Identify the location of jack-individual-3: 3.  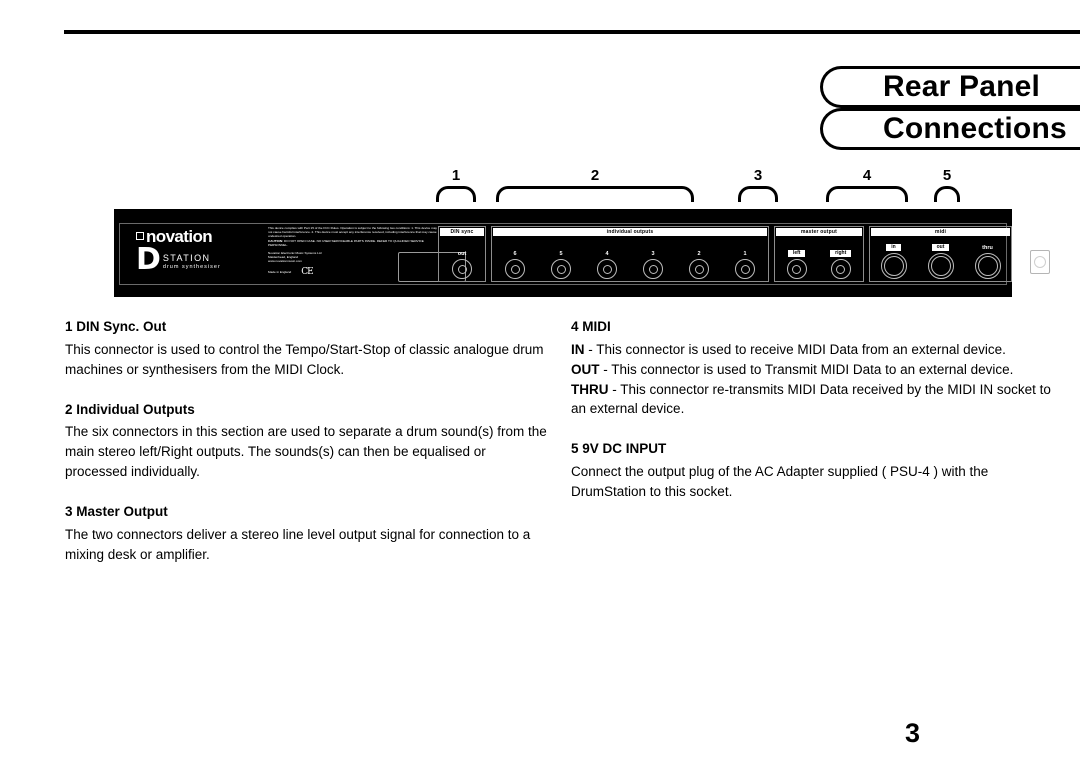
(653, 266).